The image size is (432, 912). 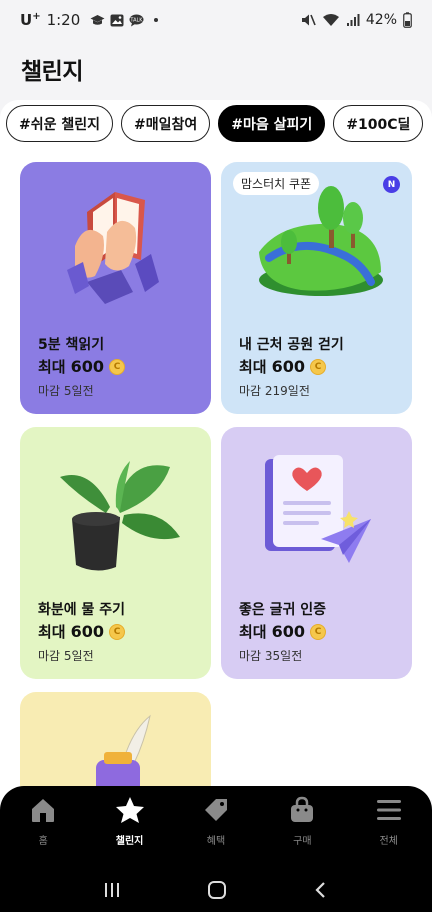 What do you see at coordinates (166, 123) in the screenshot?
I see `chip-daily: #매일참여` at bounding box center [166, 123].